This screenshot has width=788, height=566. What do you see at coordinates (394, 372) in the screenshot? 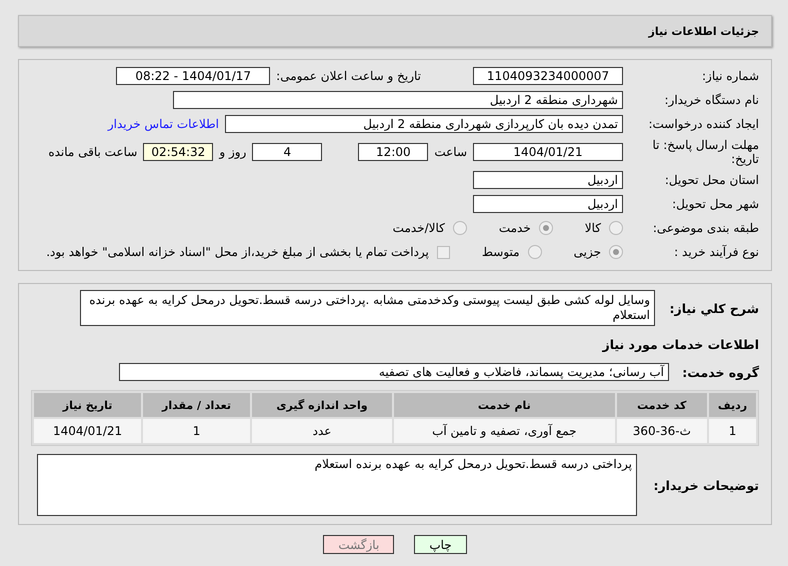
I see `service-group-field: آب رسانی؛ مدیریت پسماند، فاضلاب و فعالیت های تصفیه` at bounding box center [394, 372].